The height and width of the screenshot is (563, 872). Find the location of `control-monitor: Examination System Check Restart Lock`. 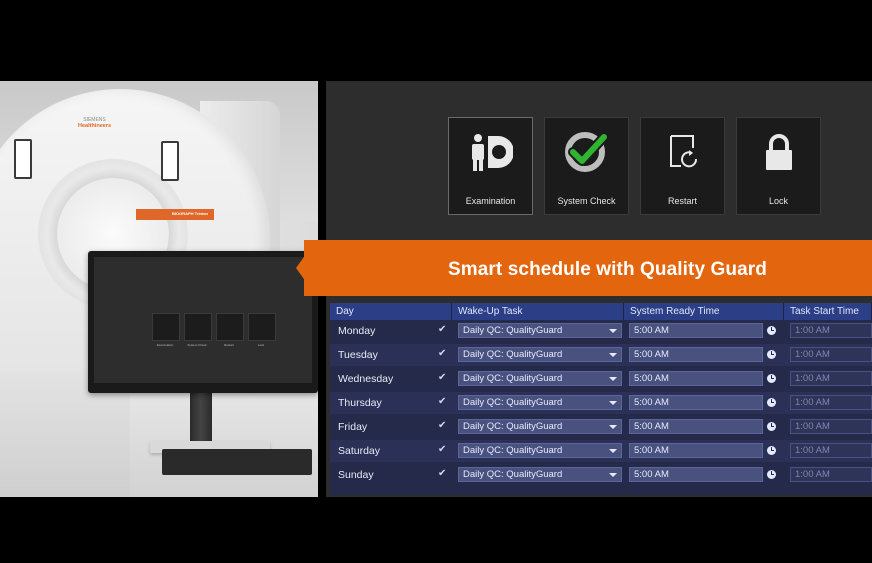

control-monitor: Examination System Check Restart Lock is located at coordinates (203, 322).